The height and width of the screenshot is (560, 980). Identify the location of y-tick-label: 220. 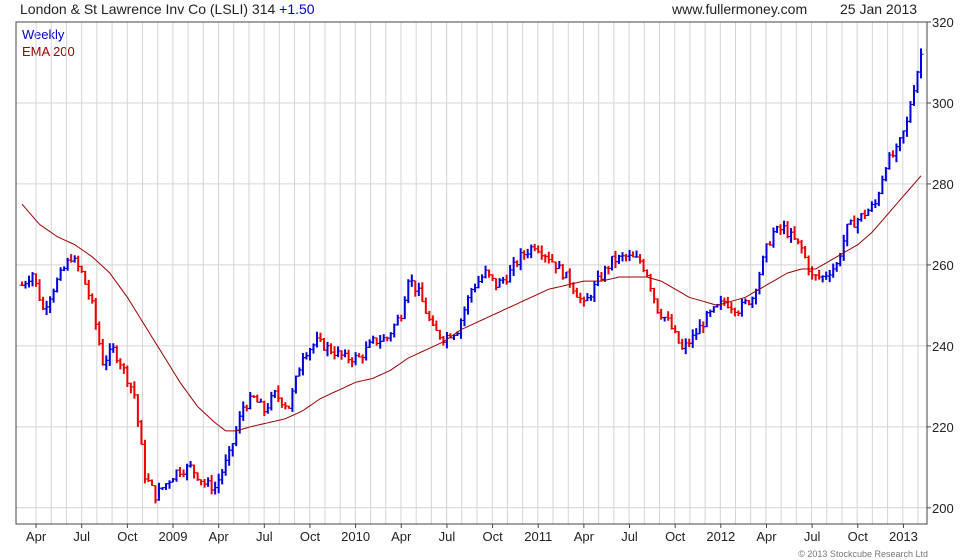
(943, 427).